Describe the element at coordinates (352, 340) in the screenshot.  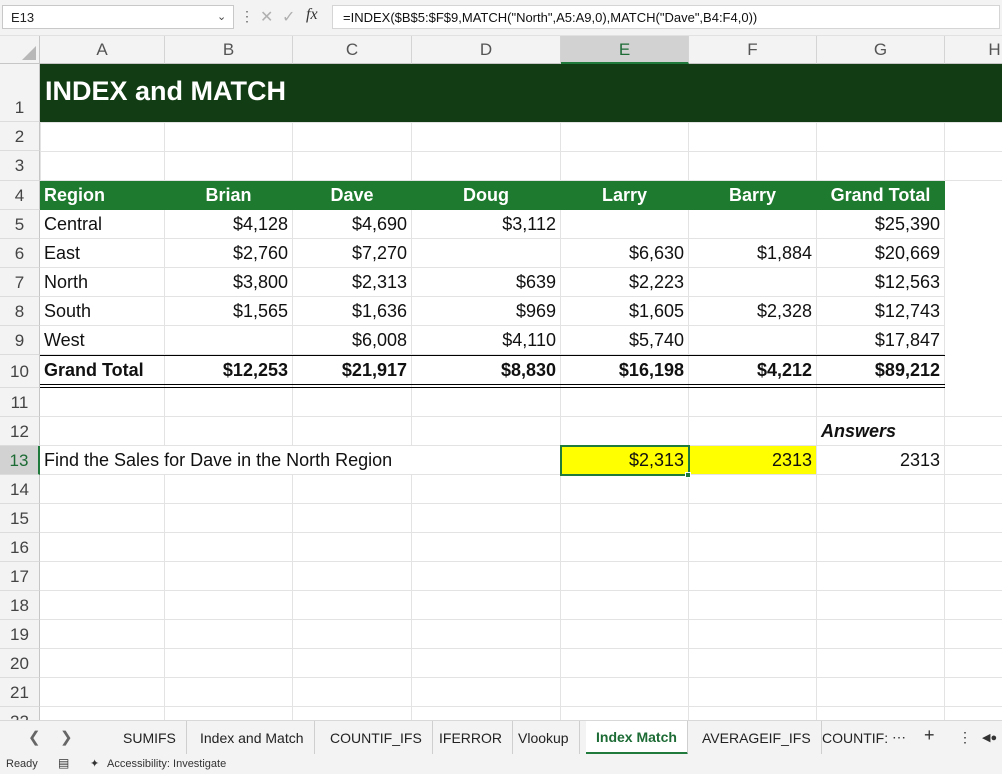
I see `value-cell: $6,008` at that location.